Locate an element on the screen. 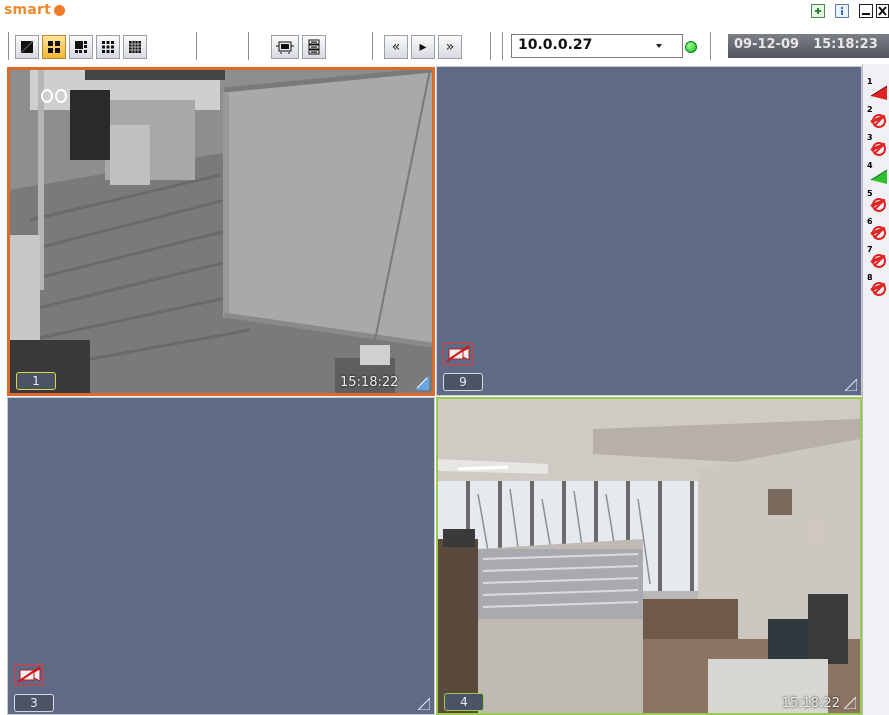 The image size is (889, 715). server-address-value: 10.0.0.27 is located at coordinates (555, 45).